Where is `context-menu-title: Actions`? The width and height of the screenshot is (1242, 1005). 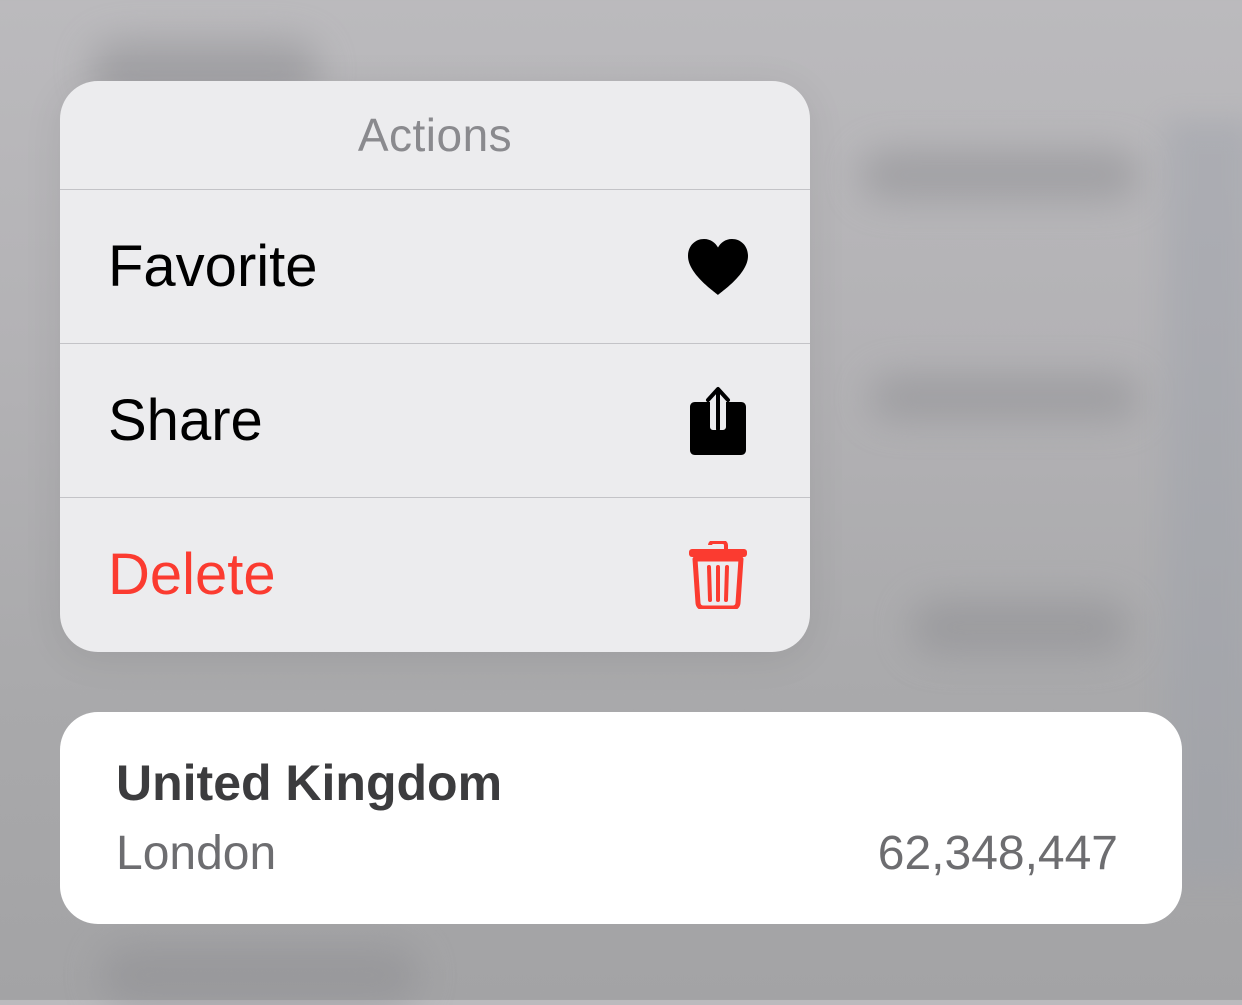 context-menu-title: Actions is located at coordinates (435, 135).